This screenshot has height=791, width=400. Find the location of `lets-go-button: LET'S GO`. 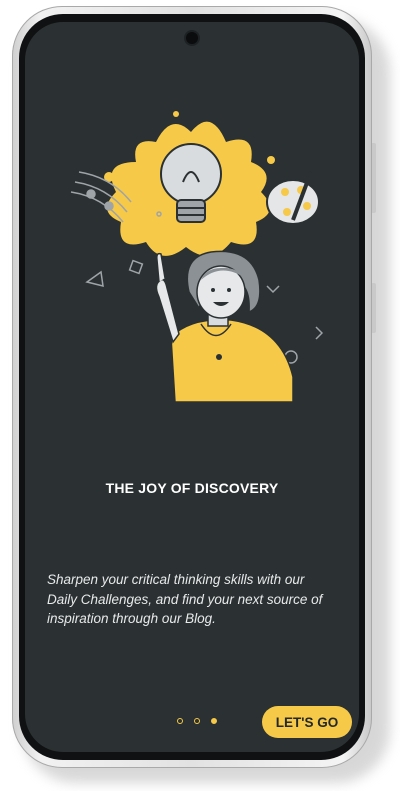

lets-go-button: LET'S GO is located at coordinates (307, 722).